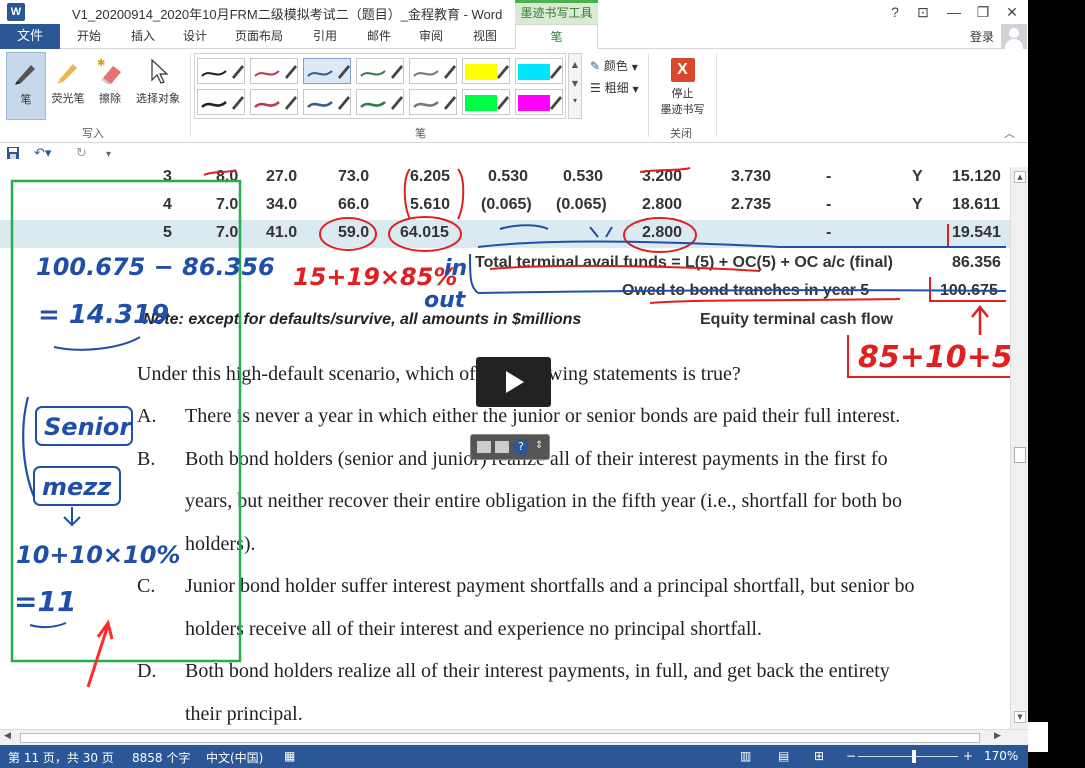 Image resolution: width=1085 pixels, height=768 pixels. Describe the element at coordinates (968, 756) in the screenshot. I see `zoom-in-button: +` at that location.